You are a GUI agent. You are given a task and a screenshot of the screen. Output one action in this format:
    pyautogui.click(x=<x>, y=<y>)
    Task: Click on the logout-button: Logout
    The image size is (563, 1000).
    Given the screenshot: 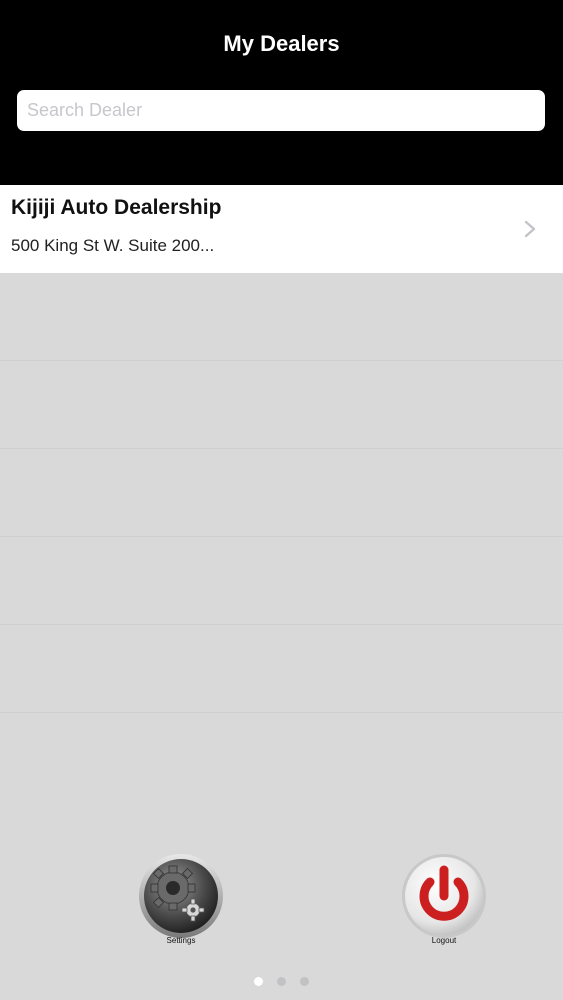 What is the action you would take?
    pyautogui.click(x=444, y=900)
    